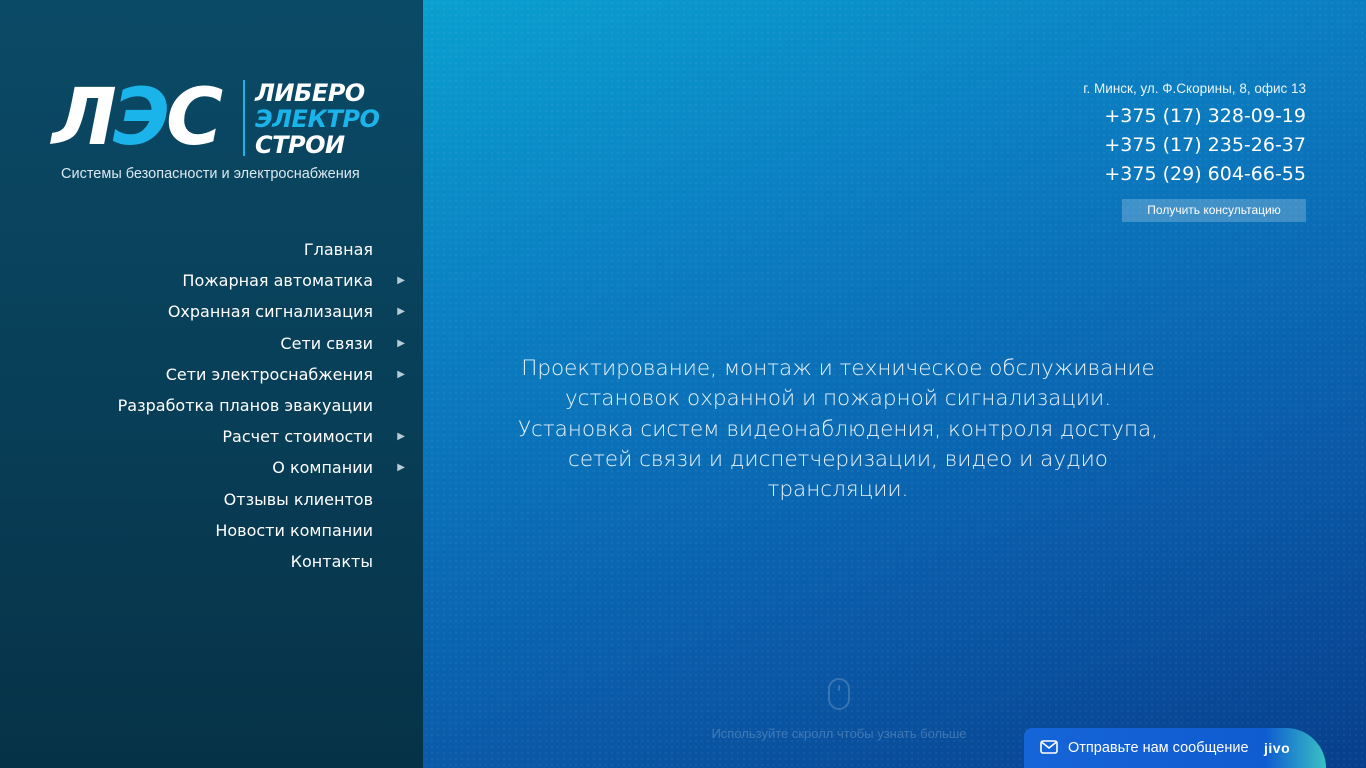  What do you see at coordinates (338, 249) in the screenshot?
I see `nav-item-label: Главная` at bounding box center [338, 249].